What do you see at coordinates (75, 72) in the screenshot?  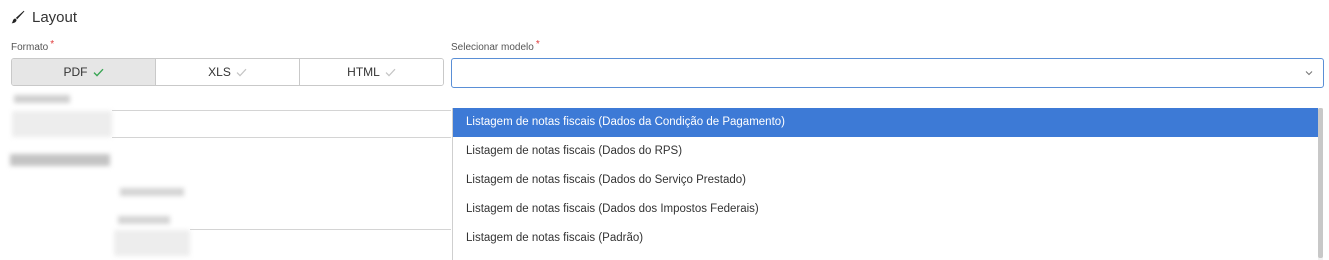 I see `formato-option-label: PDF` at bounding box center [75, 72].